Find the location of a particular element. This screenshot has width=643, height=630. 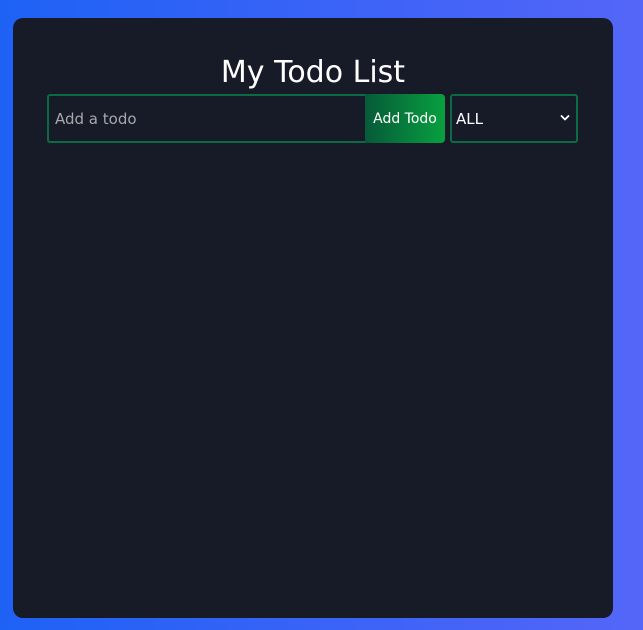

filter-selected-value: ALL is located at coordinates (469, 119).